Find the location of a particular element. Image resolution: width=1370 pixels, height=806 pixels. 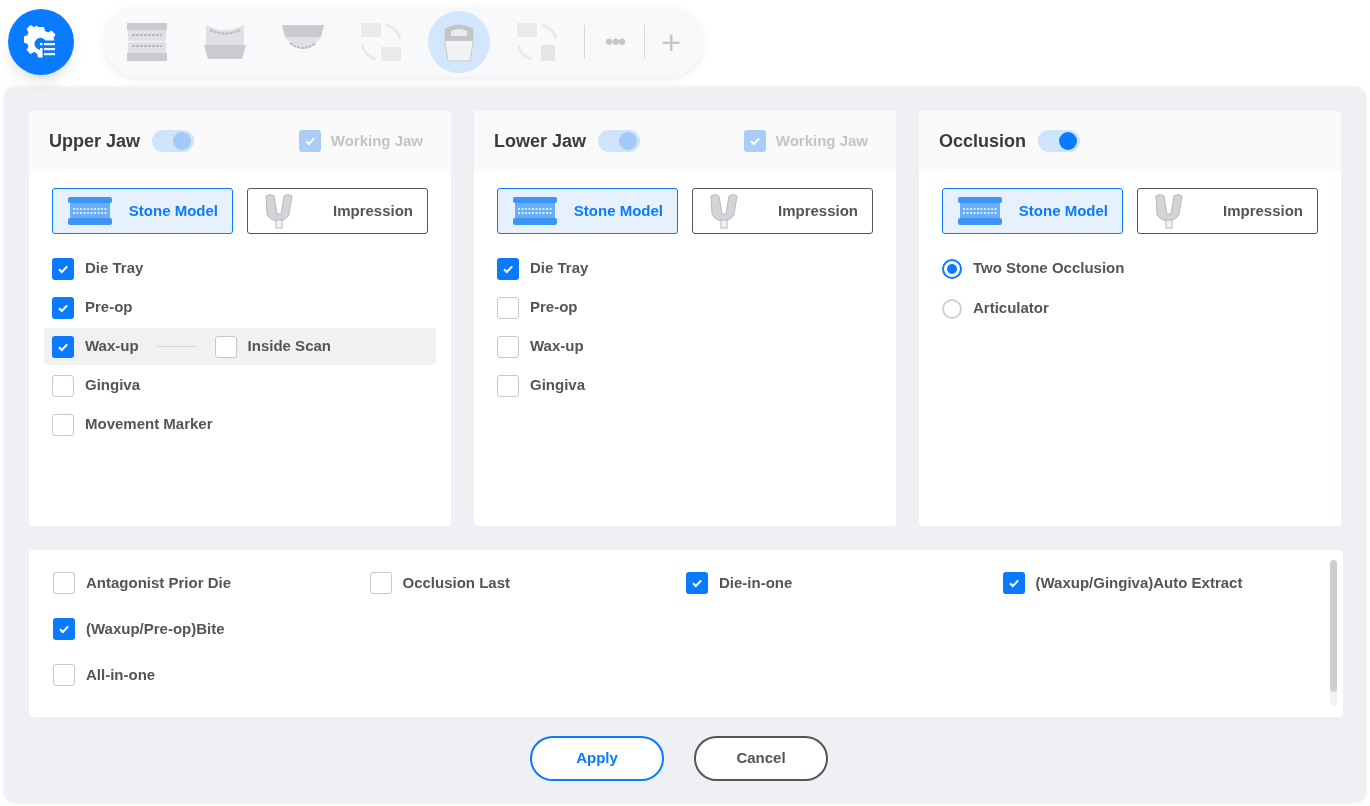

settings-icon is located at coordinates (41, 42).